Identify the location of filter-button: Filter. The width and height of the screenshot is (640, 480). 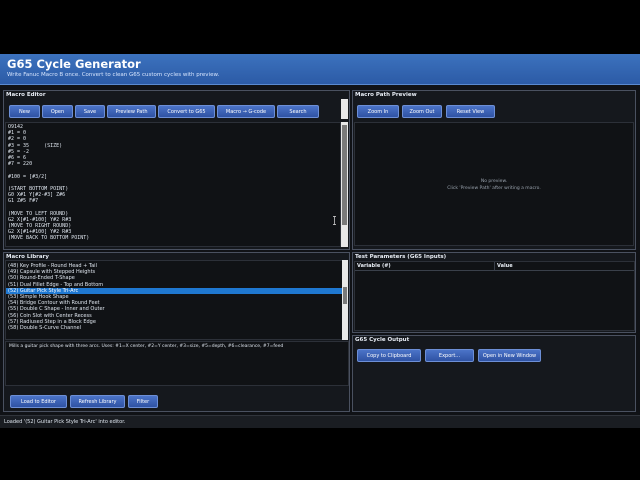
(143, 401).